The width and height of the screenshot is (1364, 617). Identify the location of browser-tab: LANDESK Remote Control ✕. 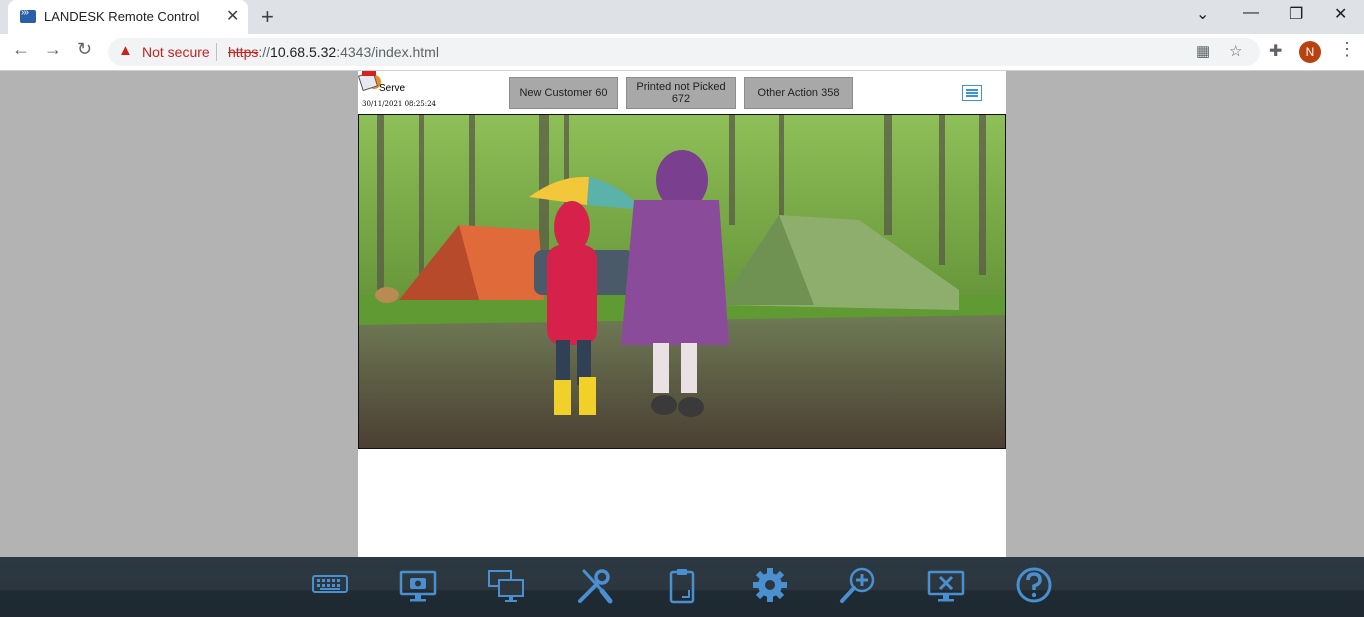
(128, 17).